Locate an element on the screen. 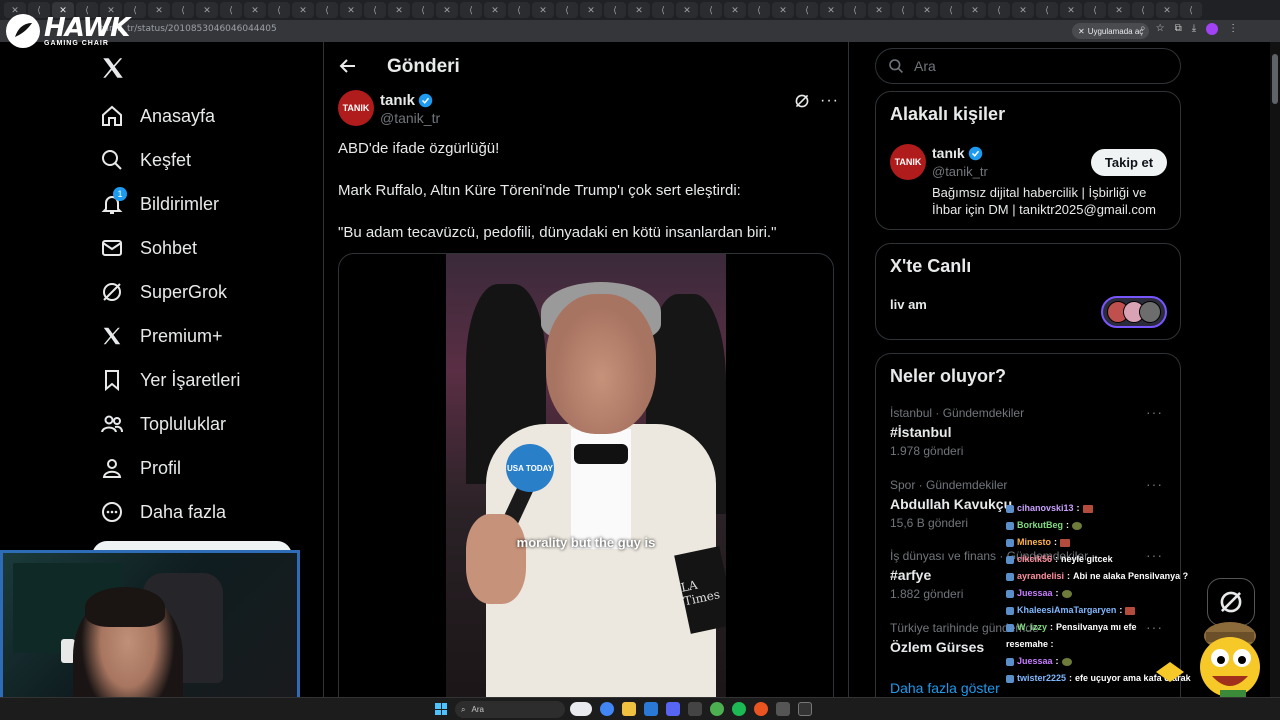 This screenshot has height=720, width=1280. trend-more-icon: ··· is located at coordinates (1154, 484).